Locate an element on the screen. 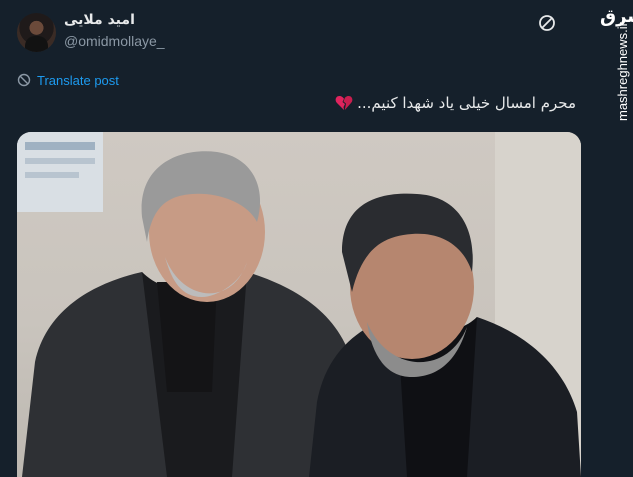 The image size is (633, 477). translate-post-label: Translate post is located at coordinates (78, 80).